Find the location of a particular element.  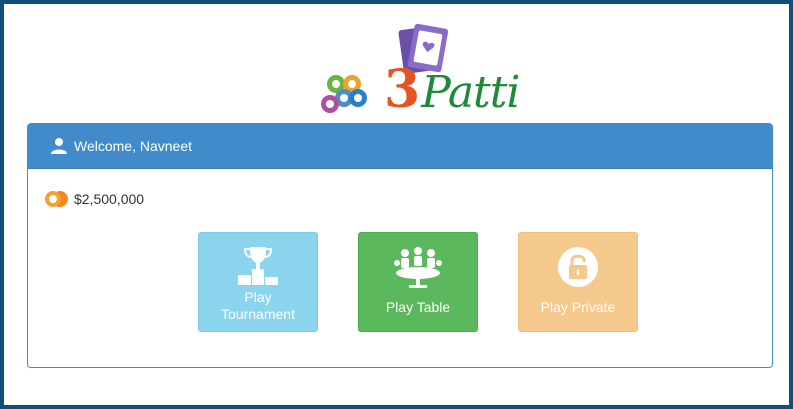

logo-wordmark: 3Patti is located at coordinates (452, 91).